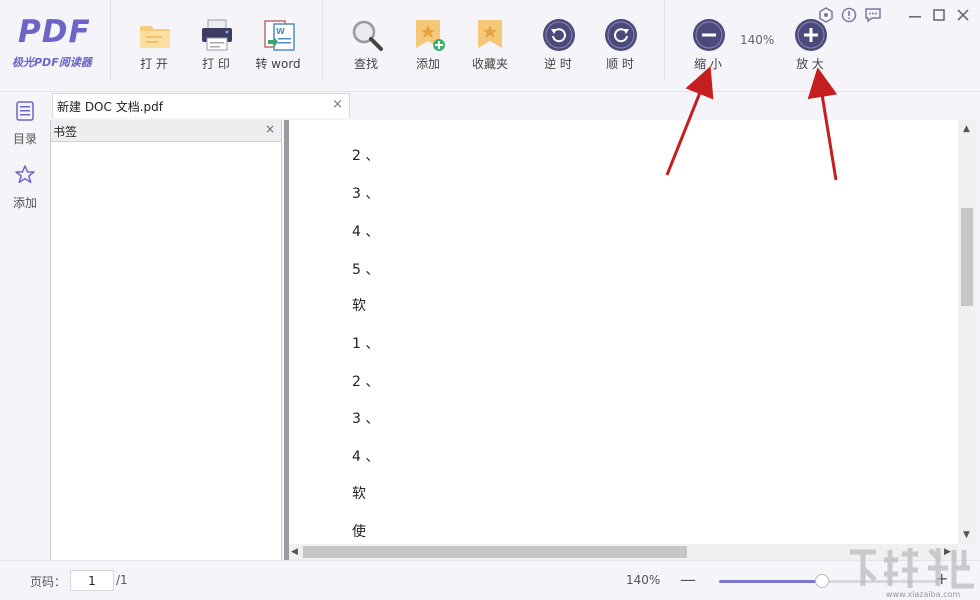  I want to click on folder-icon, so click(155, 37).